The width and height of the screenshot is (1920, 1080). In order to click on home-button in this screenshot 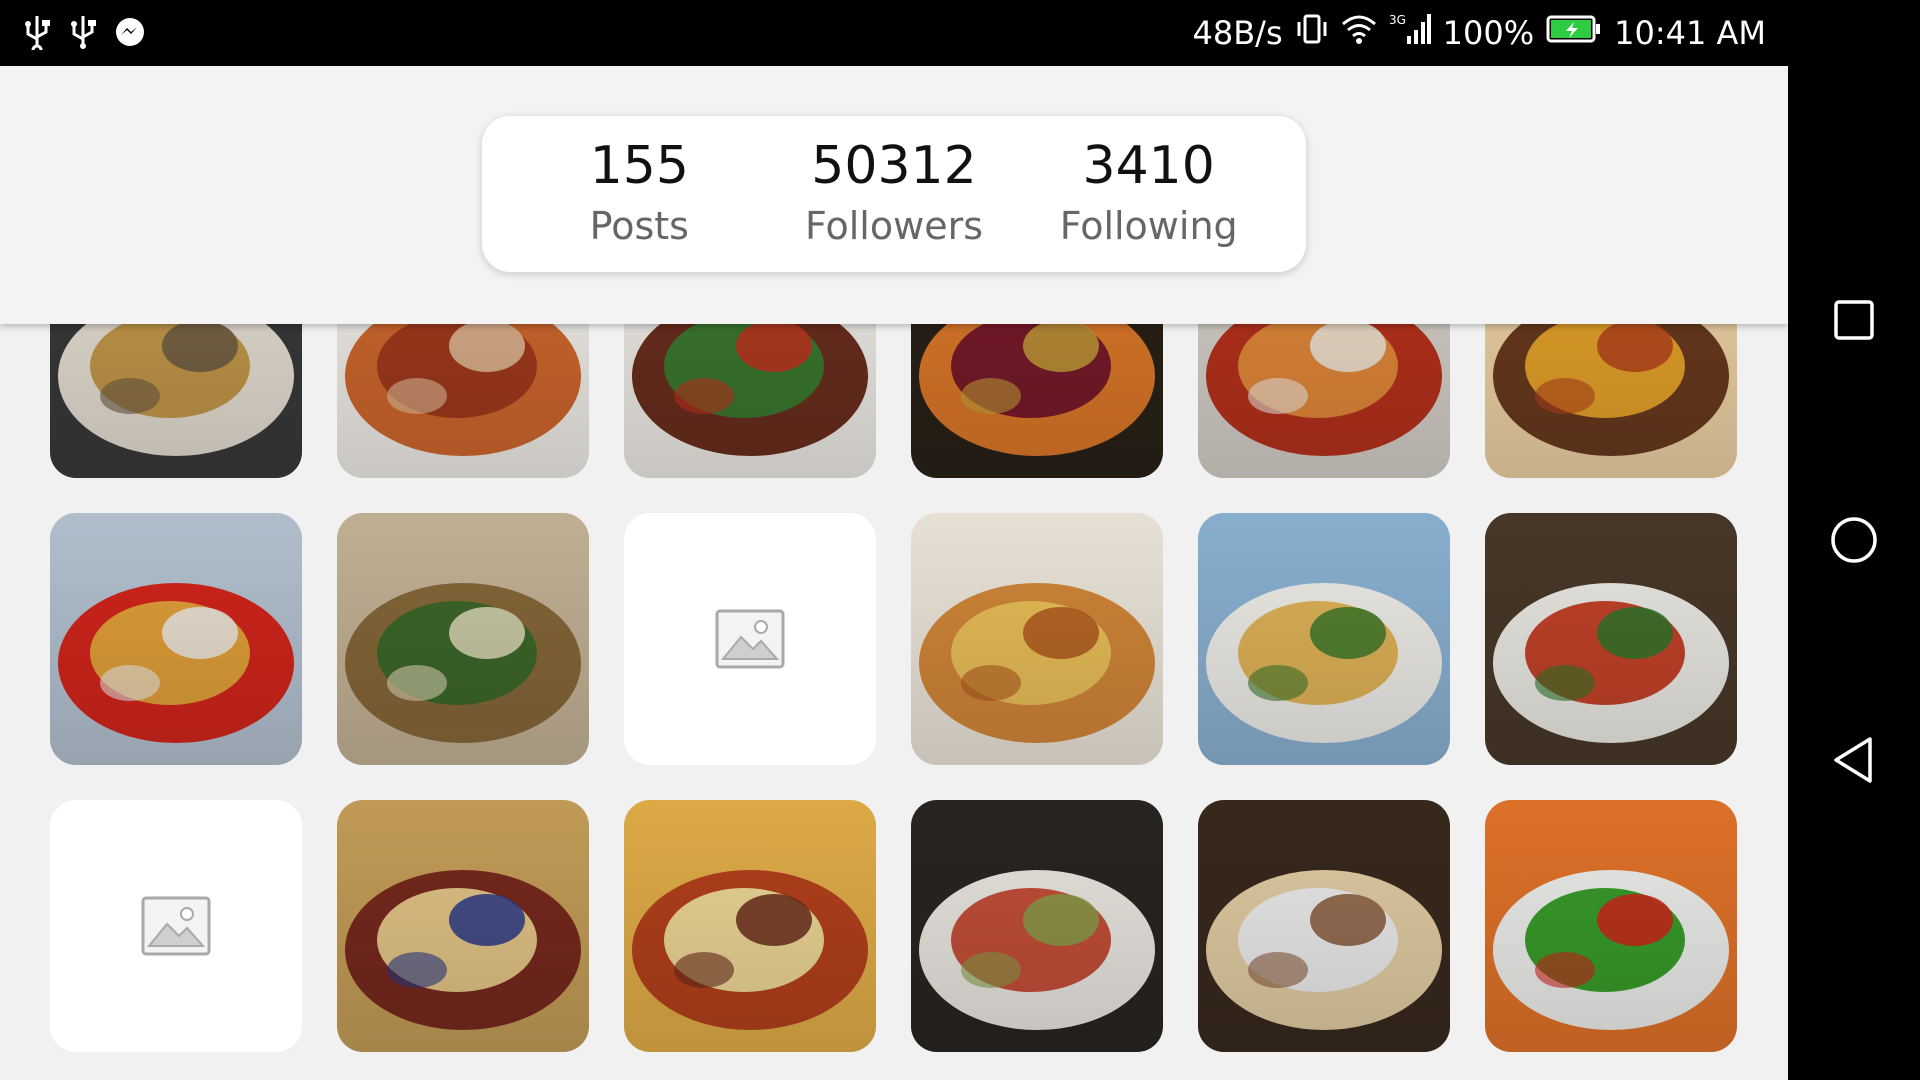, I will do `click(1854, 540)`.